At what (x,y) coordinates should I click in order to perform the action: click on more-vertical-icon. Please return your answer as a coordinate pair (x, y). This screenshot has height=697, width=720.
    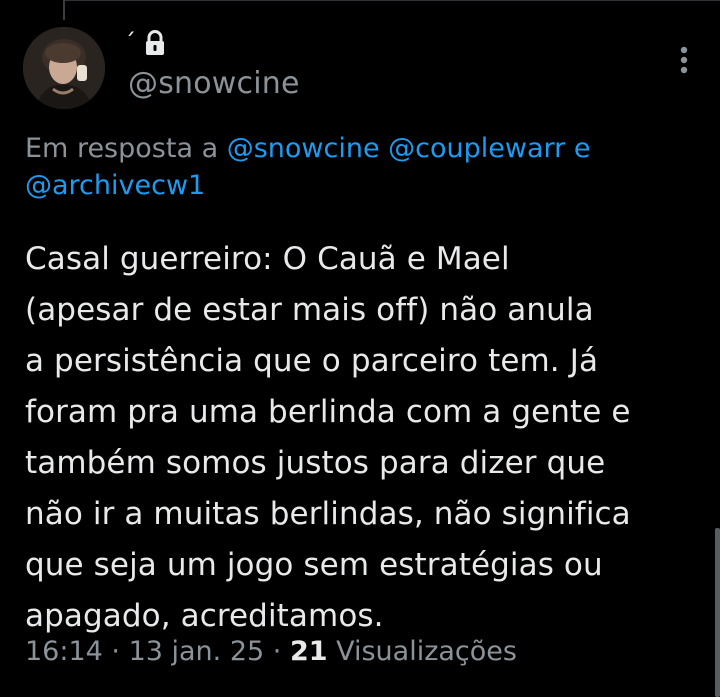
    Looking at the image, I should click on (684, 62).